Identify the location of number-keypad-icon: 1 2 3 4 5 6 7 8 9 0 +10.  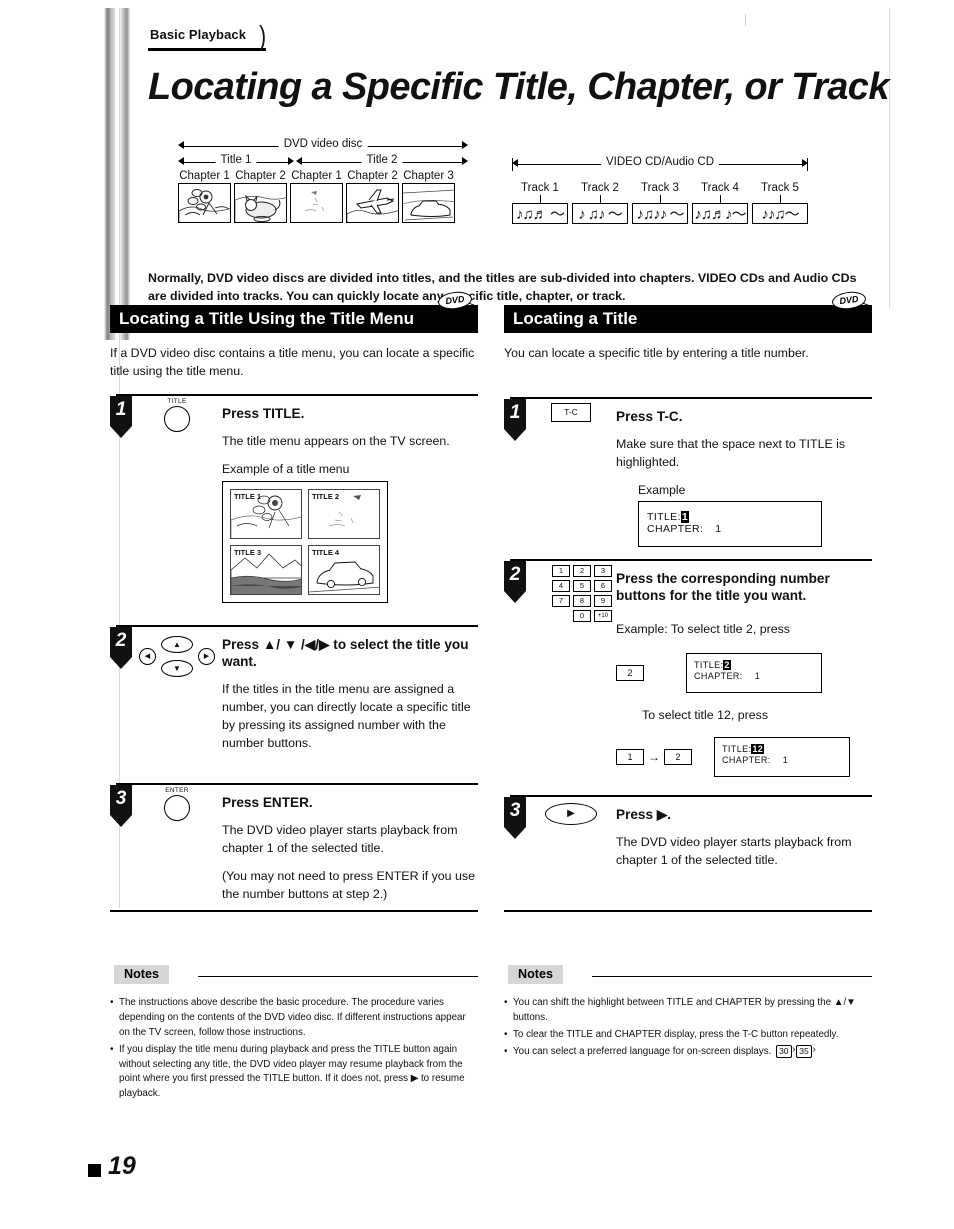
(569, 594).